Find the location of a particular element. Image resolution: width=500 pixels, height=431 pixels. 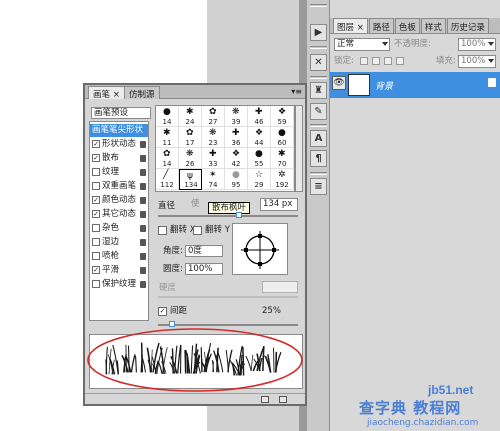

diameter-slider is located at coordinates (228, 216).